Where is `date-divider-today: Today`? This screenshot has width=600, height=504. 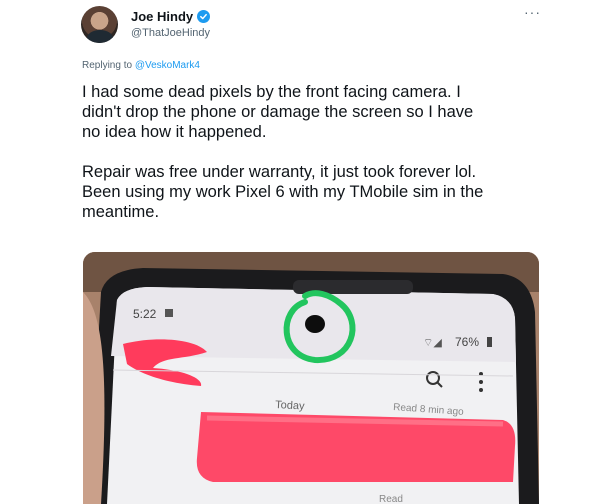
date-divider-today: Today is located at coordinates (290, 406).